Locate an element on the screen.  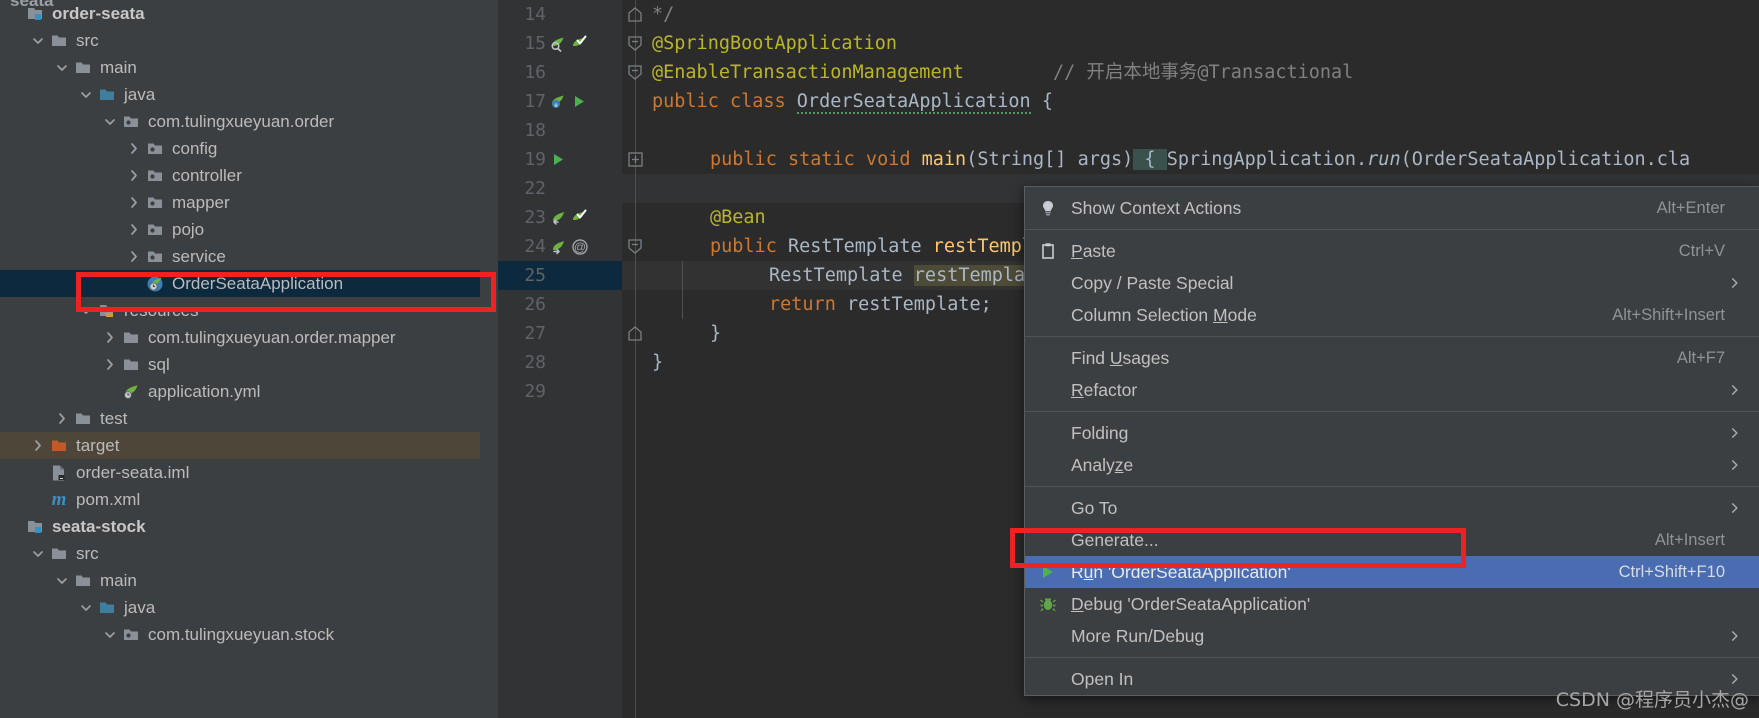
line-number: 18 is located at coordinates (535, 130).